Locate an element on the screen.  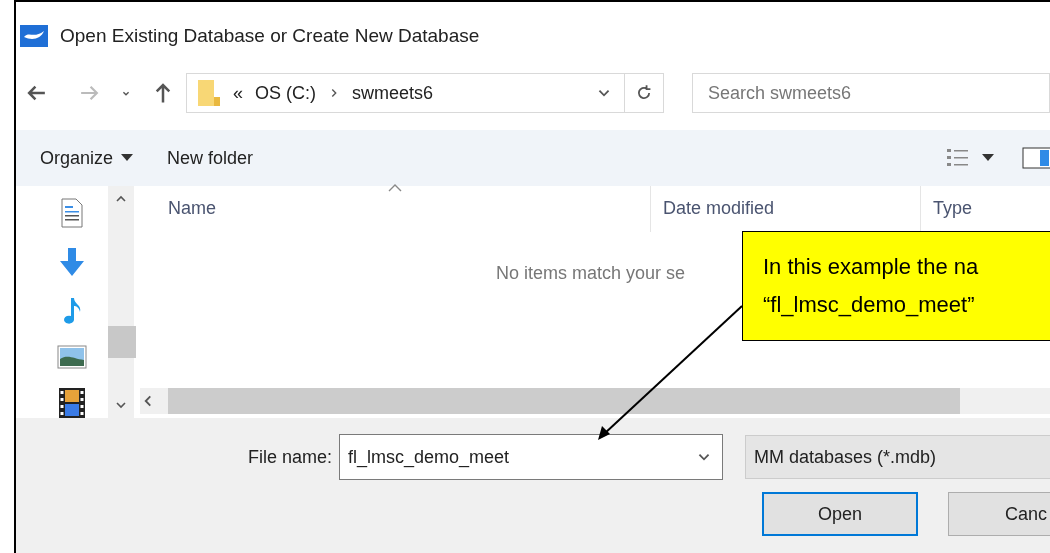
app-logo-icon is located at coordinates (34, 36).